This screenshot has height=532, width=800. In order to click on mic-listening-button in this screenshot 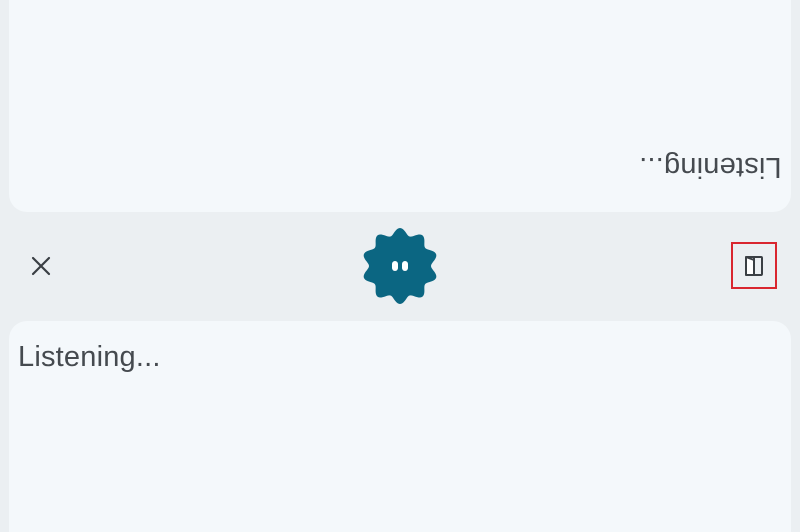, I will do `click(400, 266)`.